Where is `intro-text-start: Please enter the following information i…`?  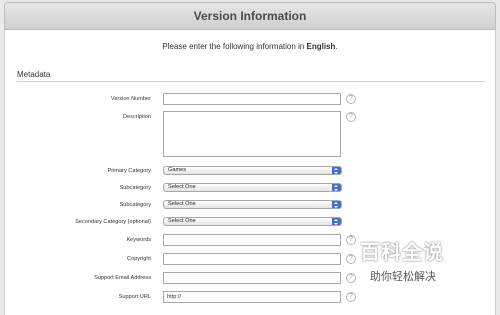
intro-text-start: Please enter the following information i… is located at coordinates (234, 46).